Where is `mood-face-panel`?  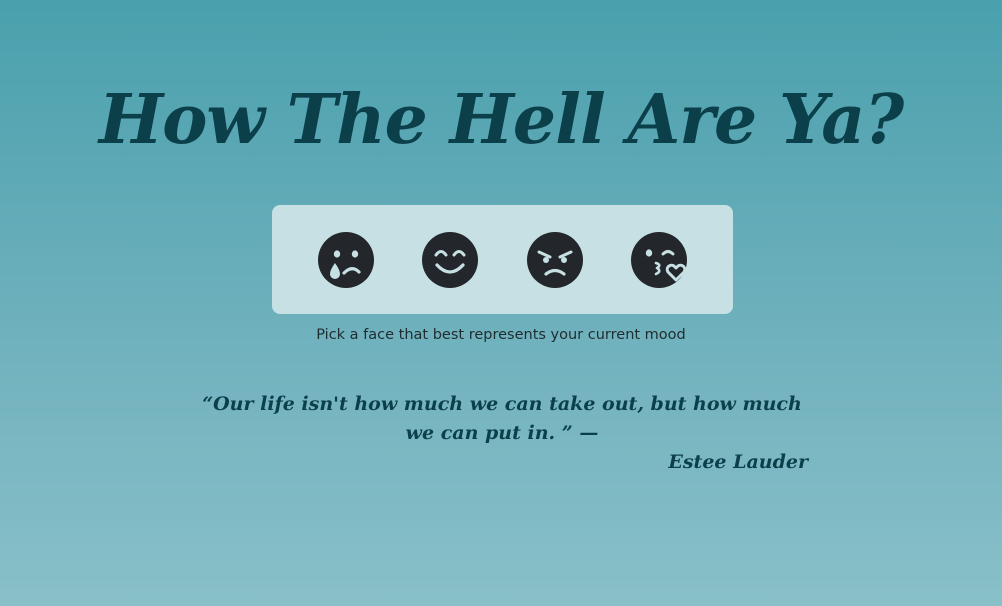
mood-face-panel is located at coordinates (502, 259).